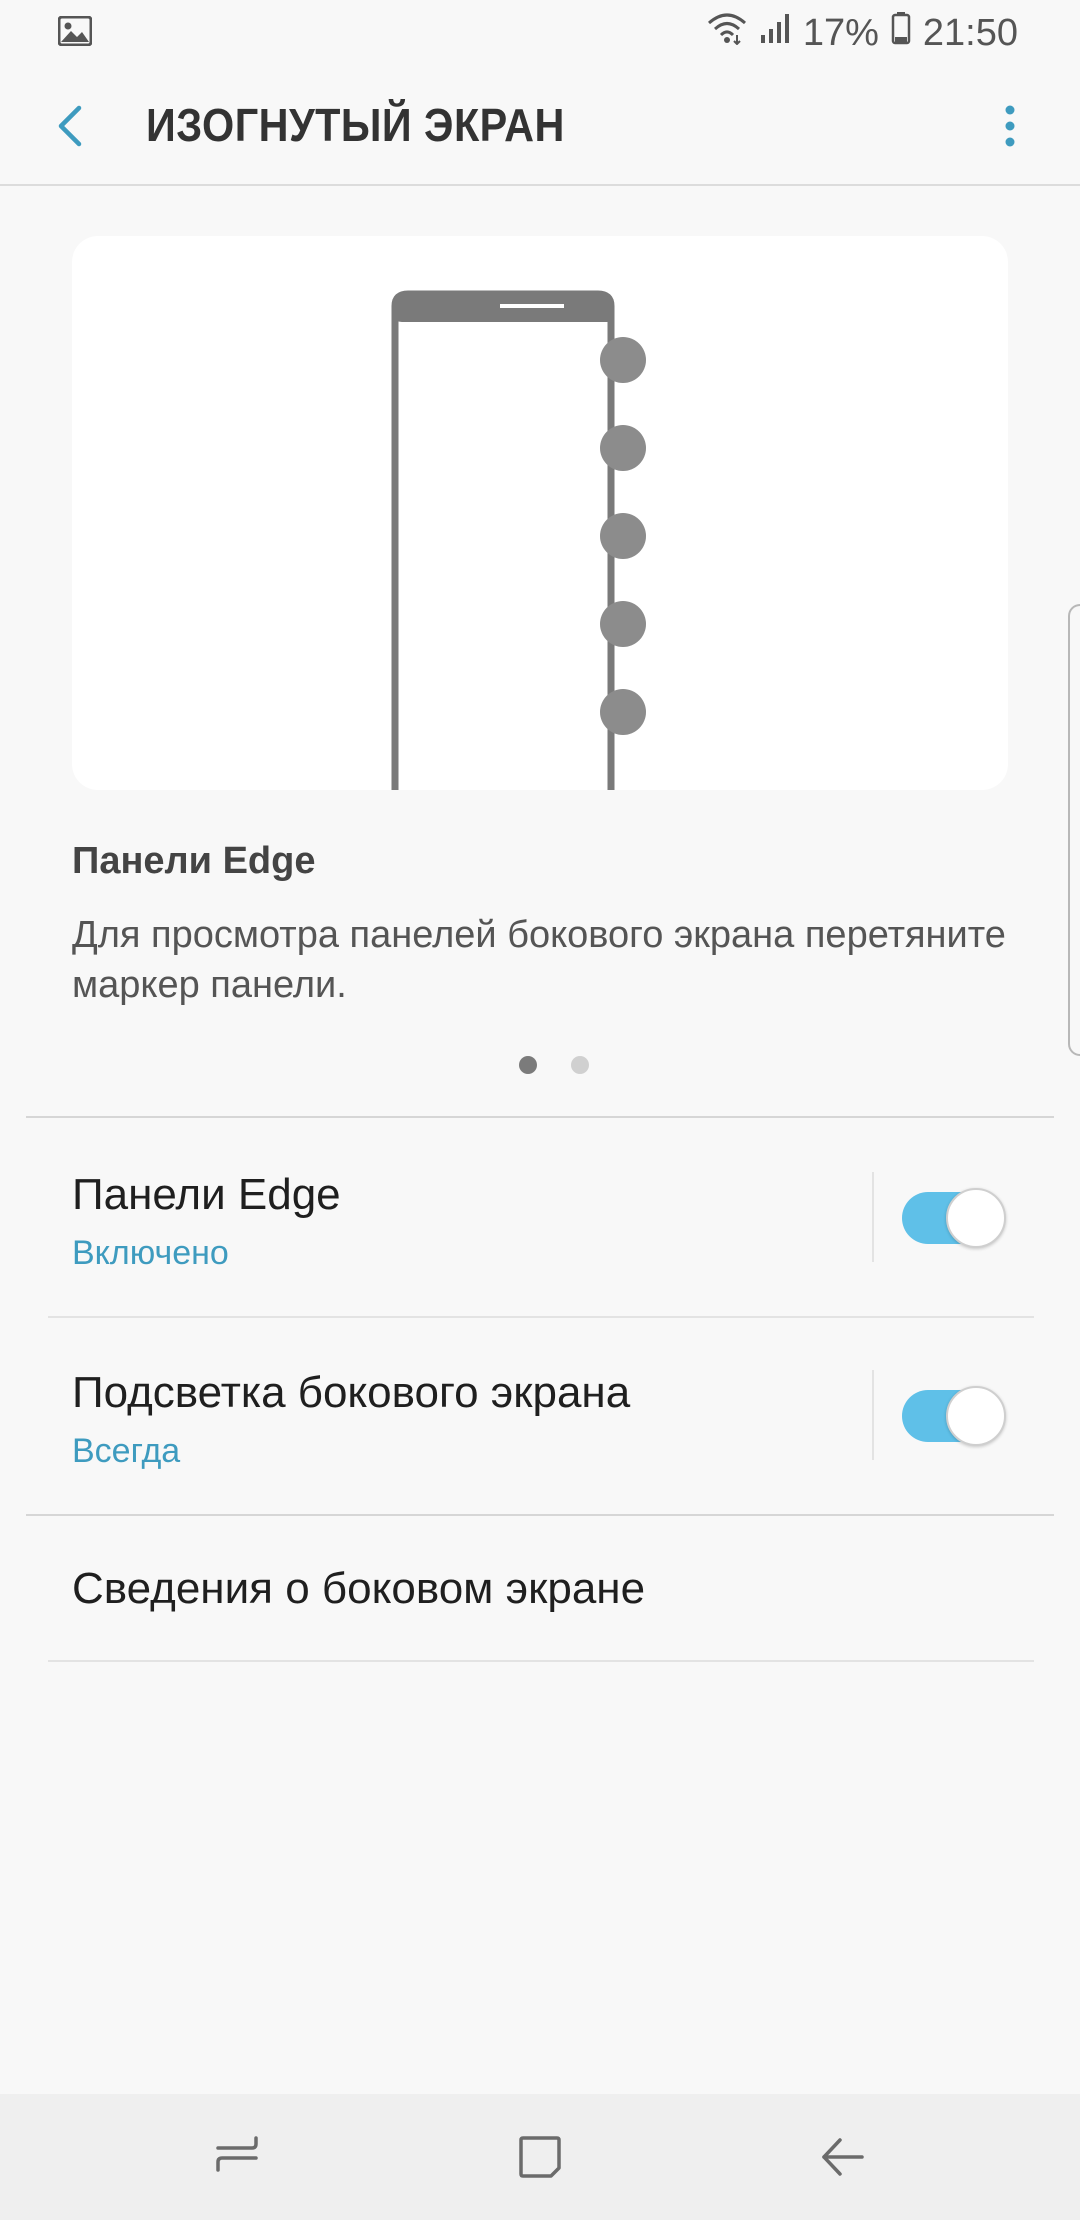 This screenshot has height=2220, width=1080. I want to click on page-dot, so click(580, 1065).